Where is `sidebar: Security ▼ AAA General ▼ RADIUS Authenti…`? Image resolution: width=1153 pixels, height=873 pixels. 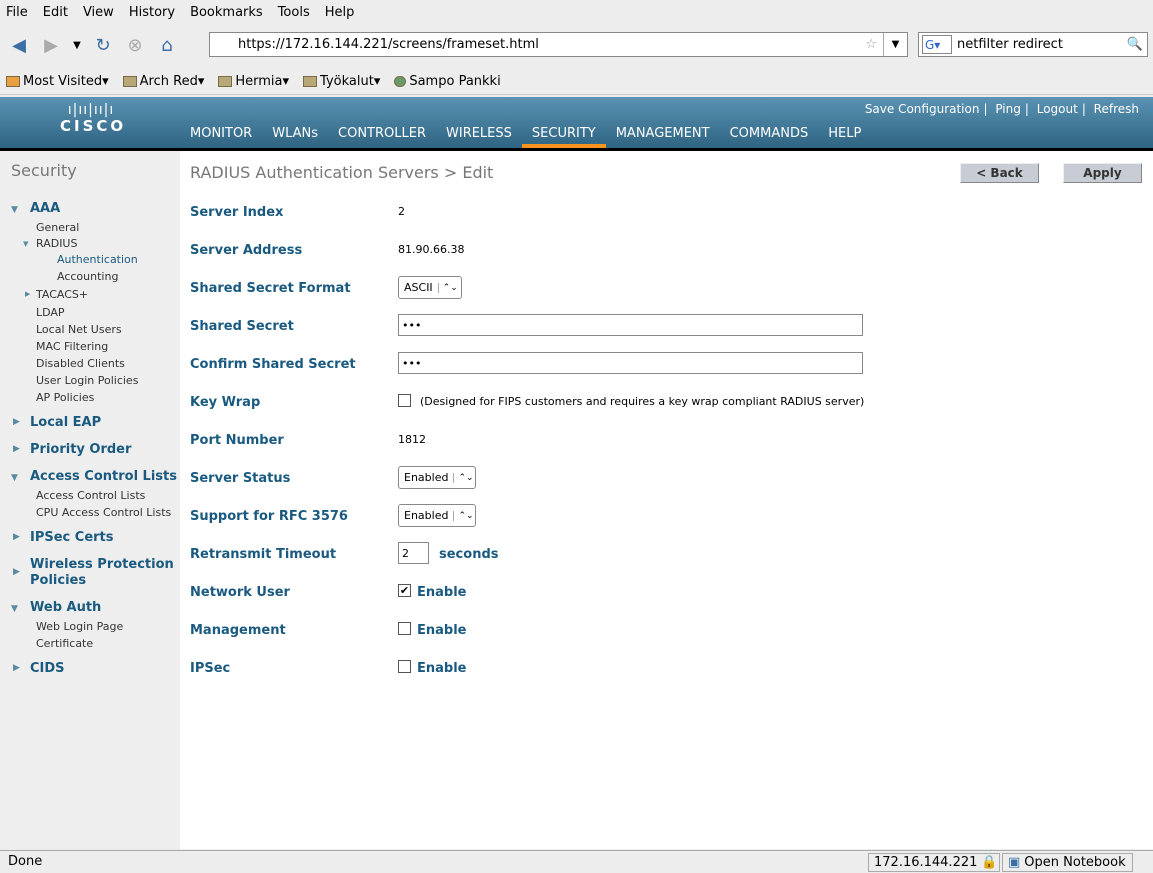
sidebar: Security ▼ AAA General ▼ RADIUS Authenti… is located at coordinates (90, 500).